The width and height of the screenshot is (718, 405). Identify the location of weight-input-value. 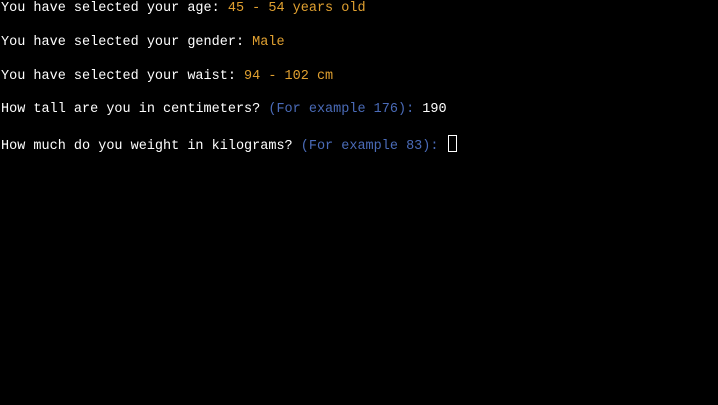
(442, 146).